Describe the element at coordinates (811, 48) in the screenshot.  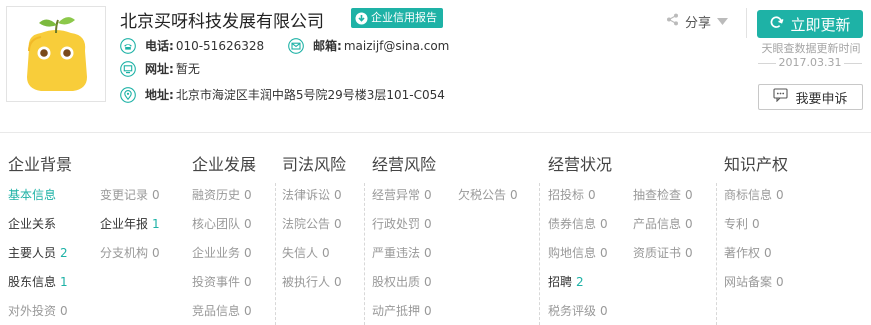
I see `update-time-note: 天眼查数据更新时间` at that location.